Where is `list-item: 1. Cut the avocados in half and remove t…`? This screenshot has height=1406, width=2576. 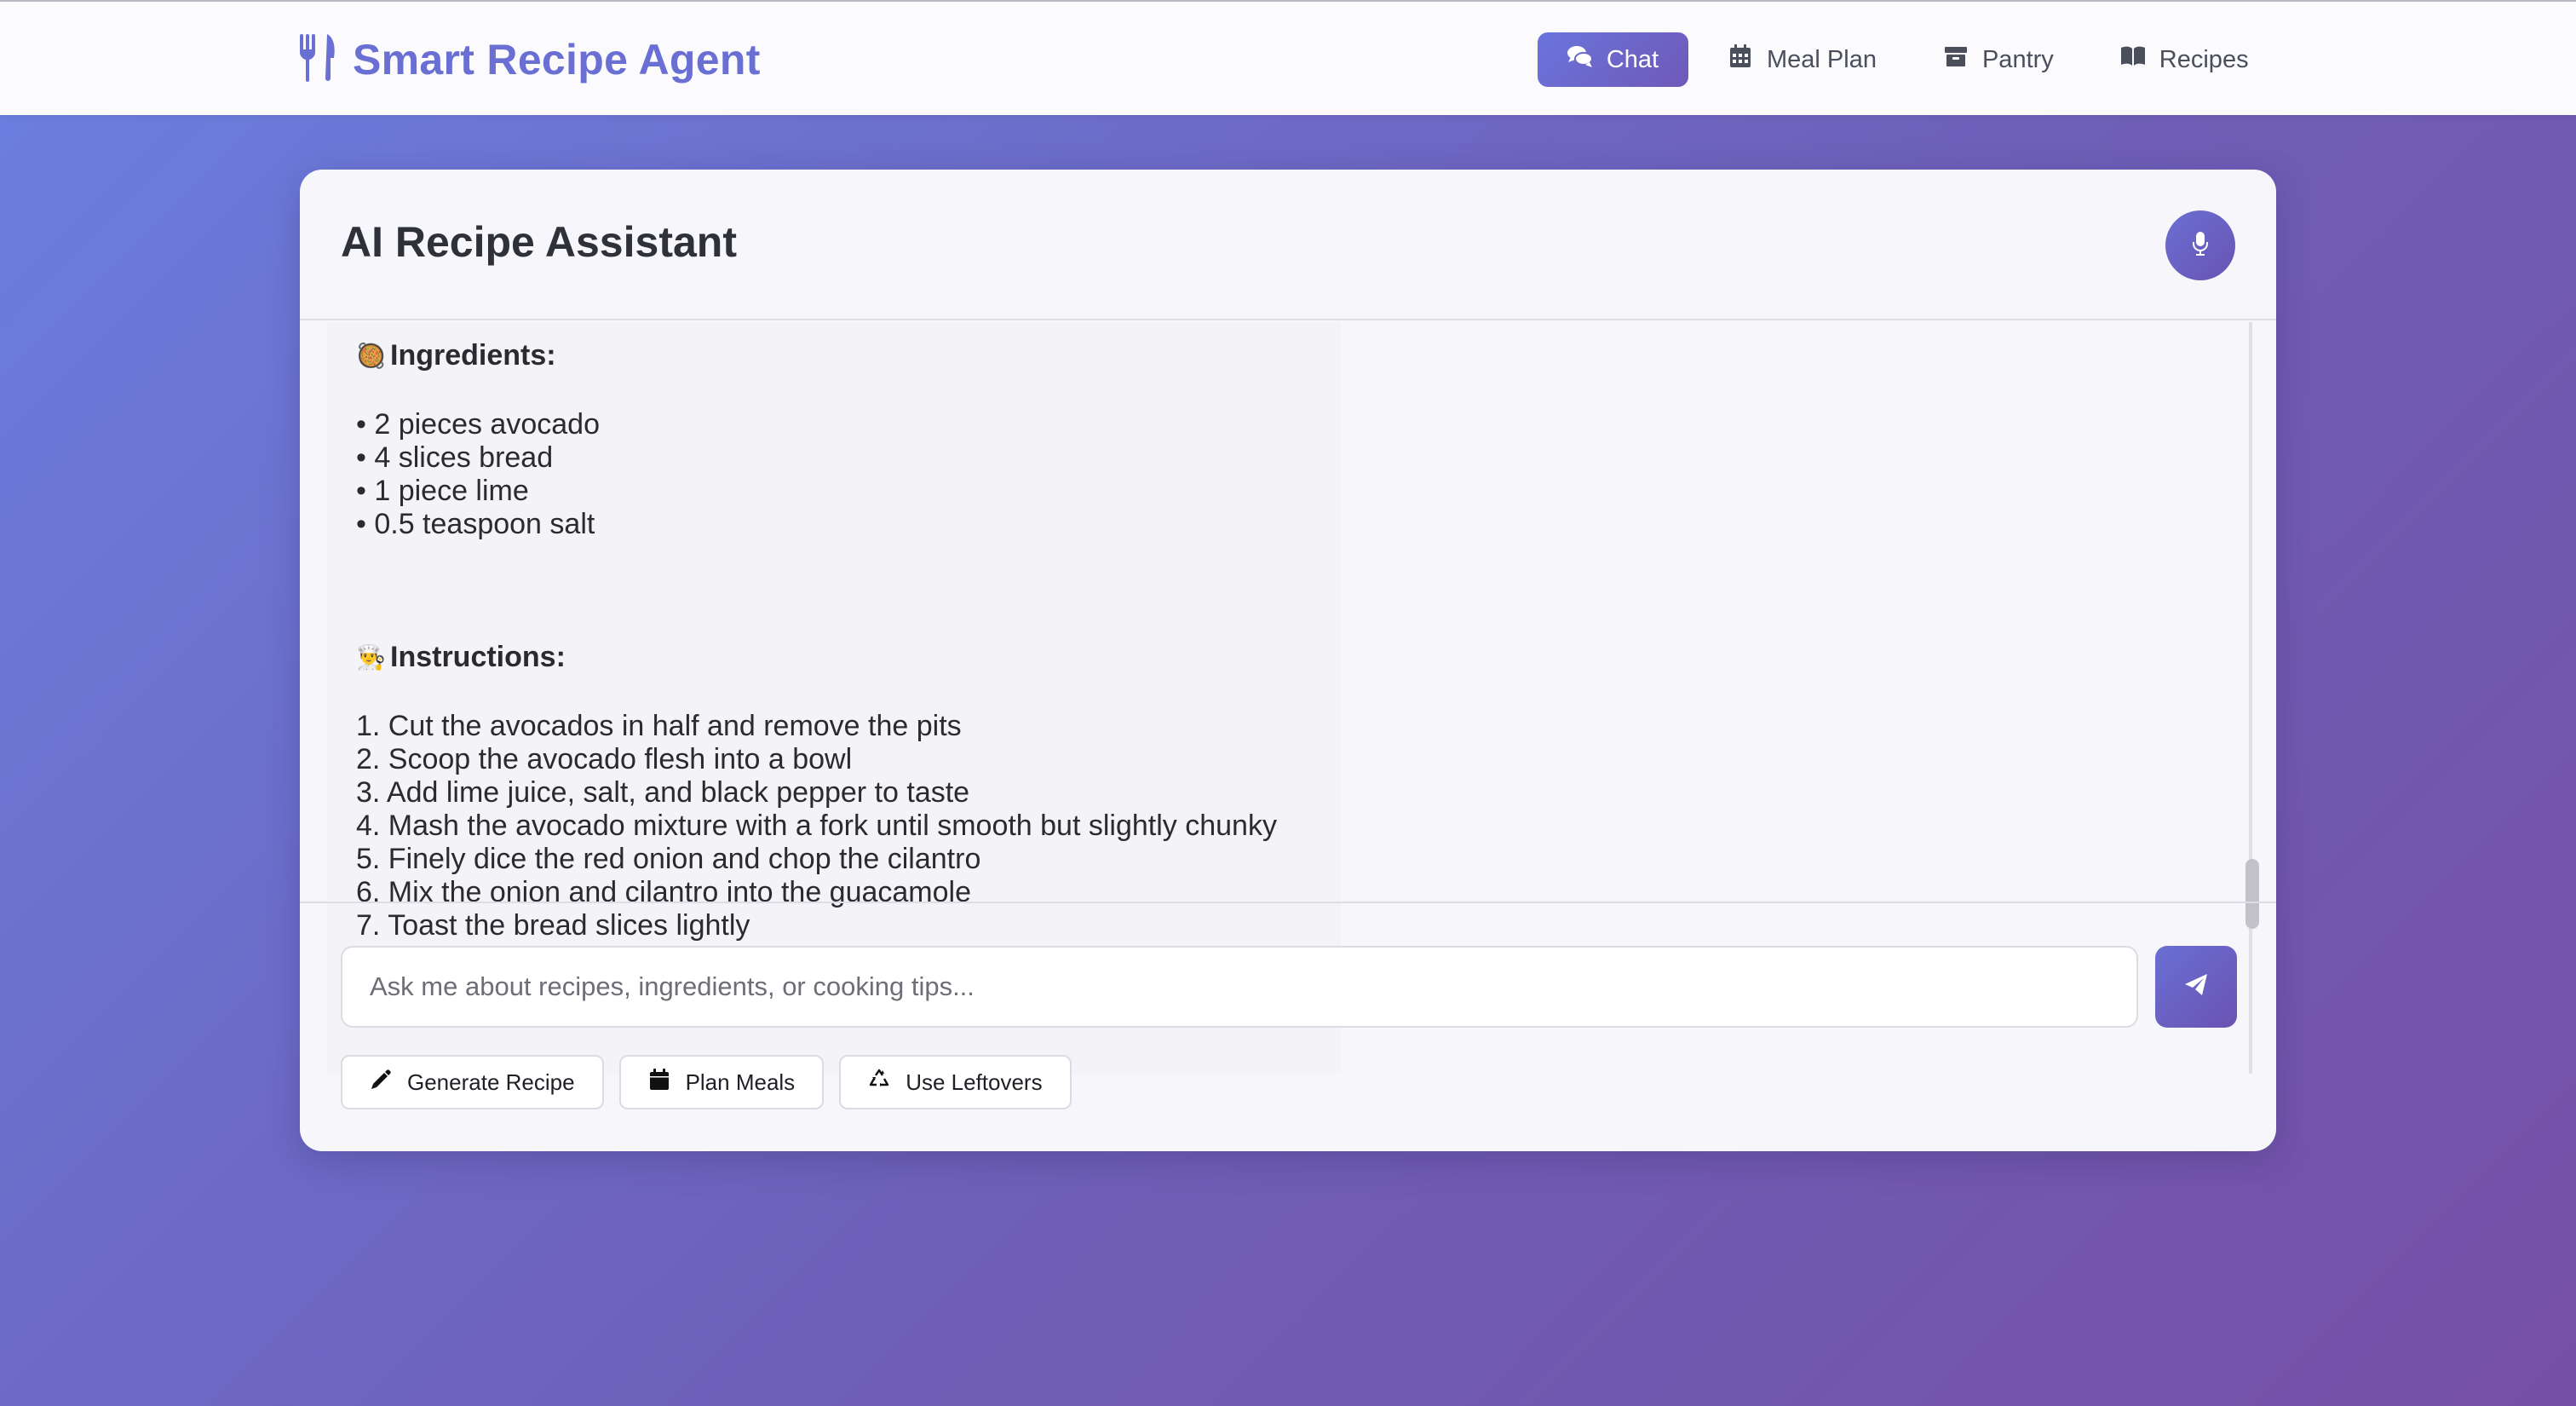
list-item: 1. Cut the avocados in half and remove t… is located at coordinates (659, 726).